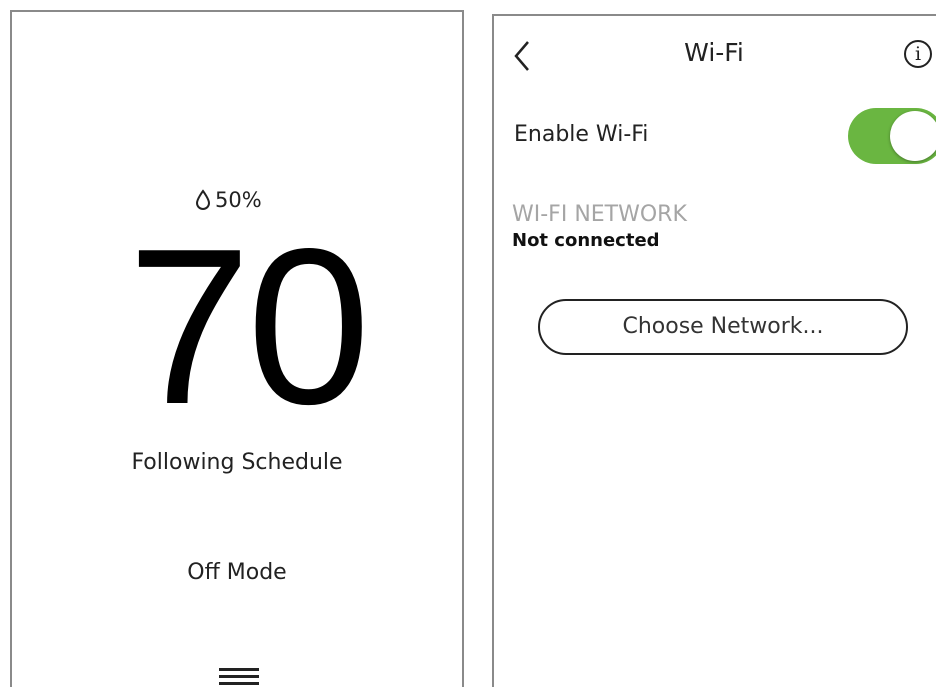 This screenshot has width=936, height=690. Describe the element at coordinates (599, 214) in the screenshot. I see `wifi-network-heading: WI-FI NETWORK` at that location.